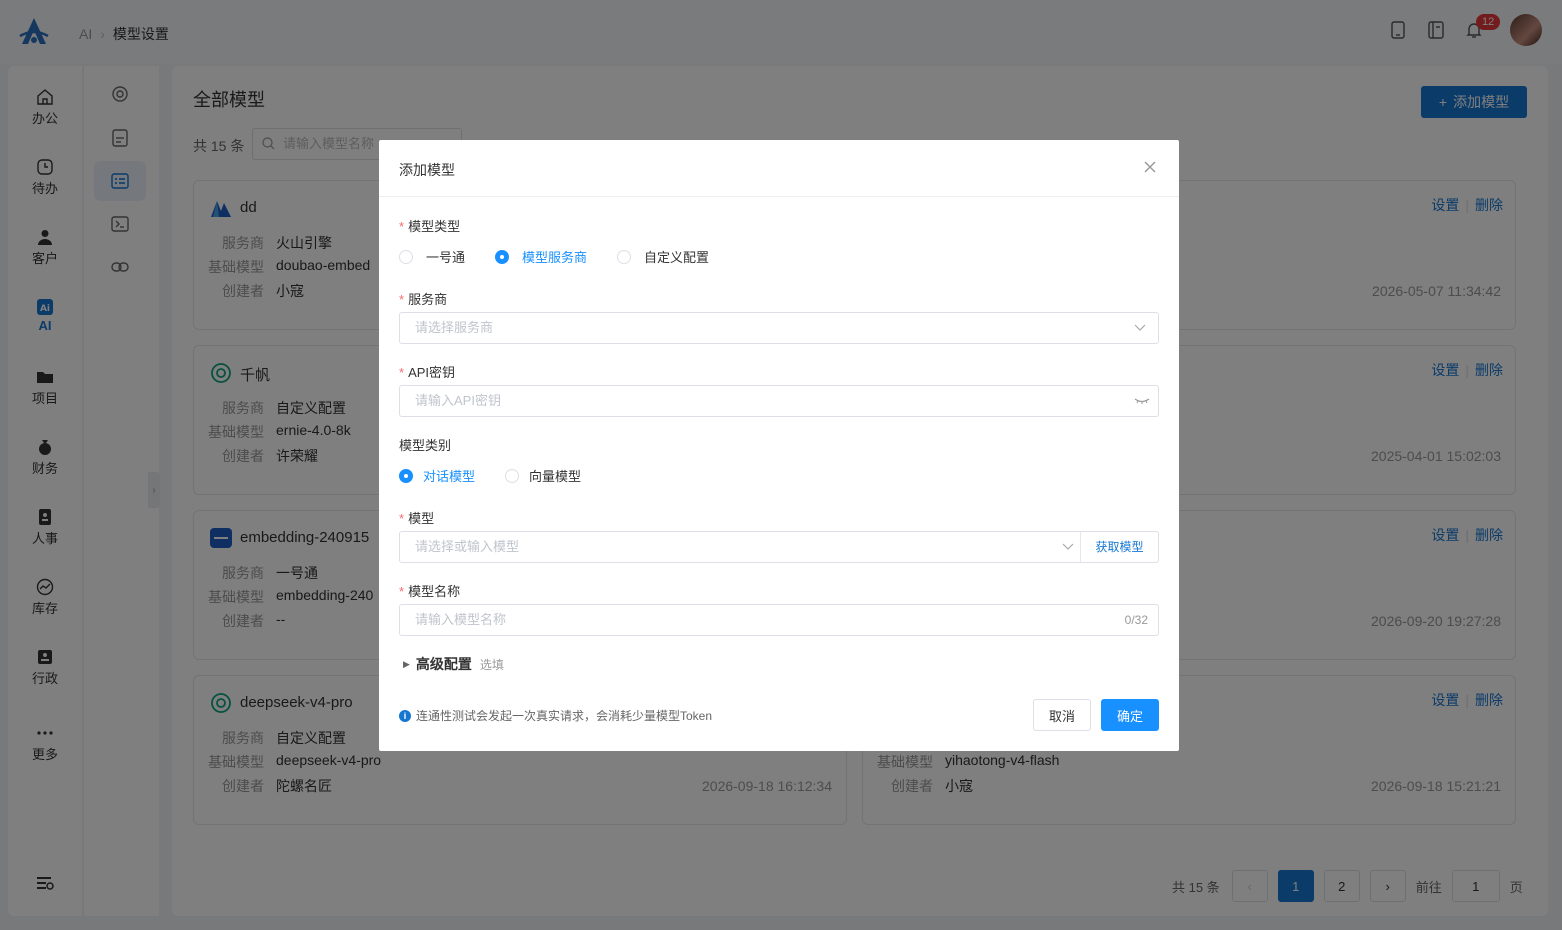 This screenshot has width=1562, height=930. Describe the element at coordinates (555, 476) in the screenshot. I see `radio-label: 向量模型` at that location.